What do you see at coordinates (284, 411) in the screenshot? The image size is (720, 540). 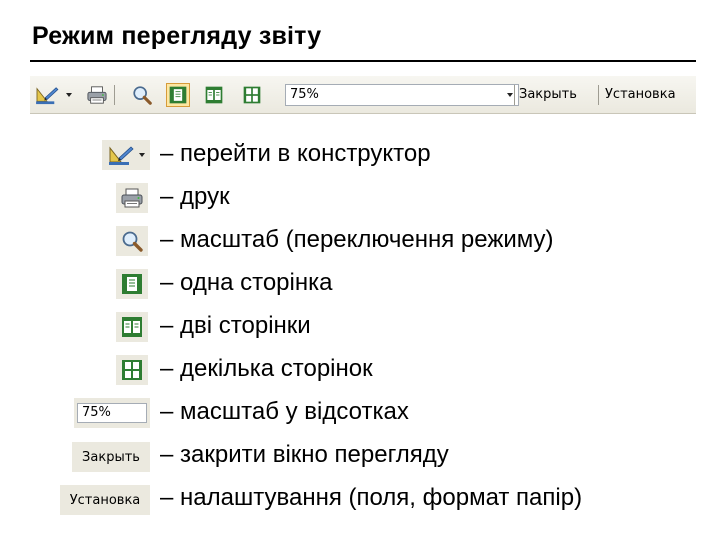 I see `legend-text: – масштаб у відсотках` at bounding box center [284, 411].